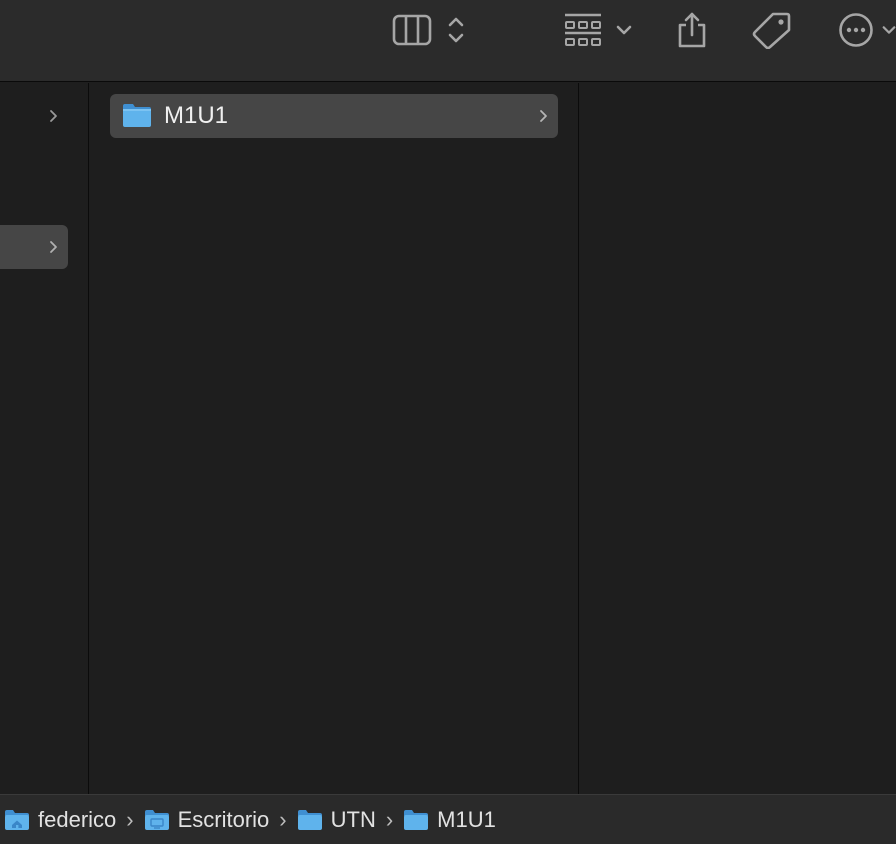 The height and width of the screenshot is (844, 896). I want to click on tag-icon, so click(771, 30).